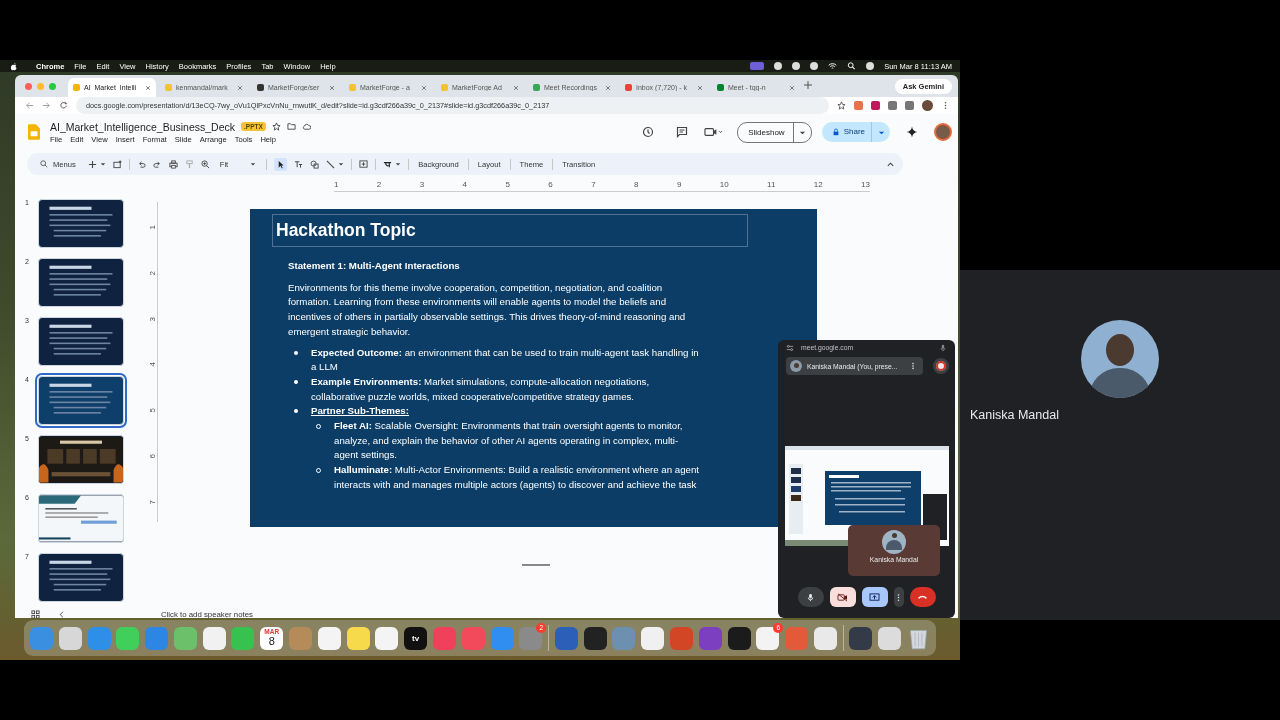  Describe the element at coordinates (855, 132) in the screenshot. I see `share-button: Share` at that location.